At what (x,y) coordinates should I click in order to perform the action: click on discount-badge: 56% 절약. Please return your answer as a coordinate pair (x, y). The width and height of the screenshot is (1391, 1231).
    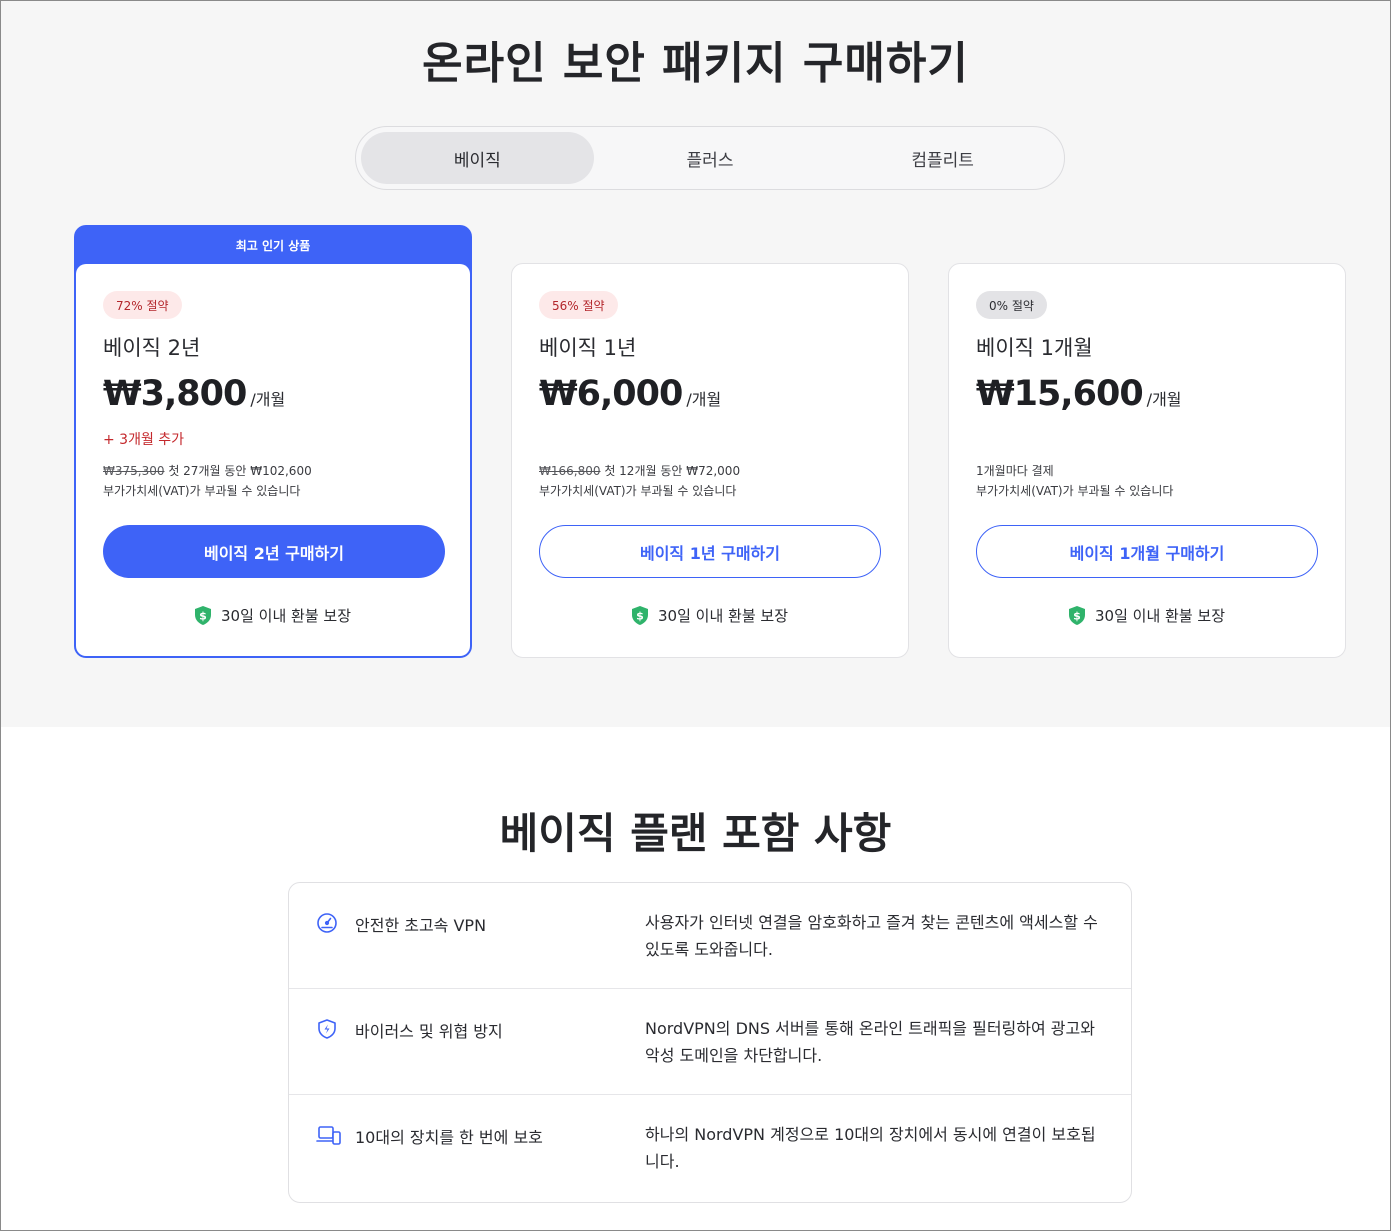
    Looking at the image, I should click on (578, 305).